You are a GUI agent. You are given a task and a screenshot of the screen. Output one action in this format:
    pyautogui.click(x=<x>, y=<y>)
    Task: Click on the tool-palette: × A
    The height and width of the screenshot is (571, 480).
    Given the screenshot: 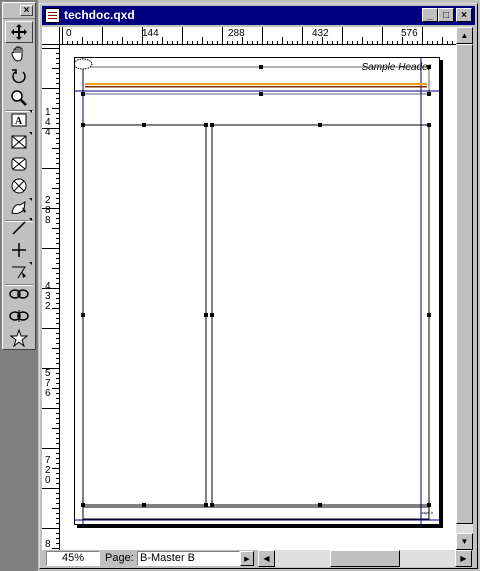 What is the action you would take?
    pyautogui.click(x=19, y=285)
    